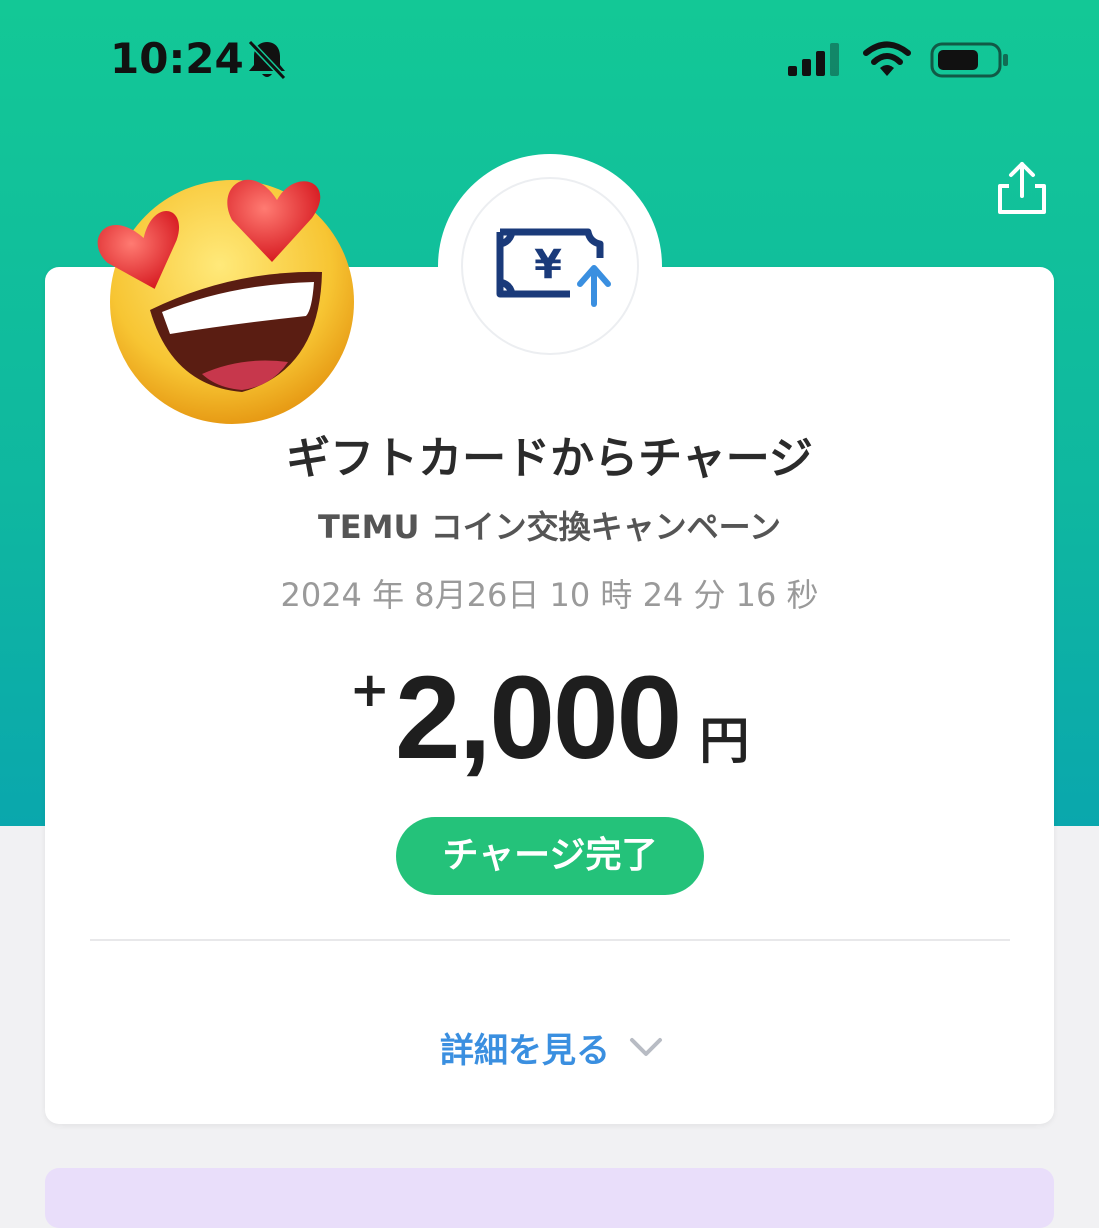 Image resolution: width=1099 pixels, height=1228 pixels. I want to click on share-icon, so click(1022, 188).